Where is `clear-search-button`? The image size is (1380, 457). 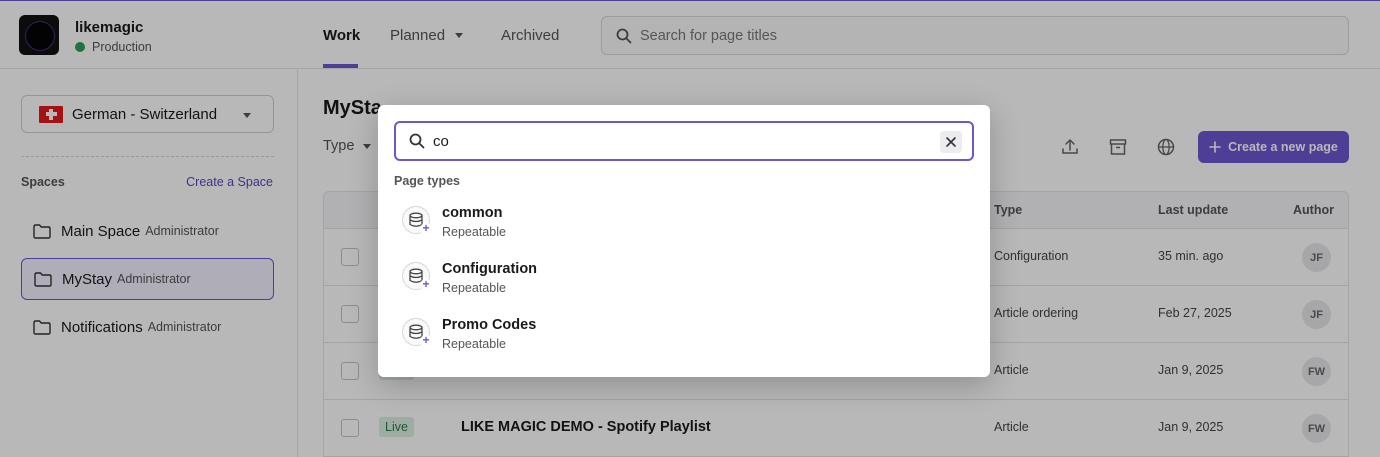 clear-search-button is located at coordinates (951, 142).